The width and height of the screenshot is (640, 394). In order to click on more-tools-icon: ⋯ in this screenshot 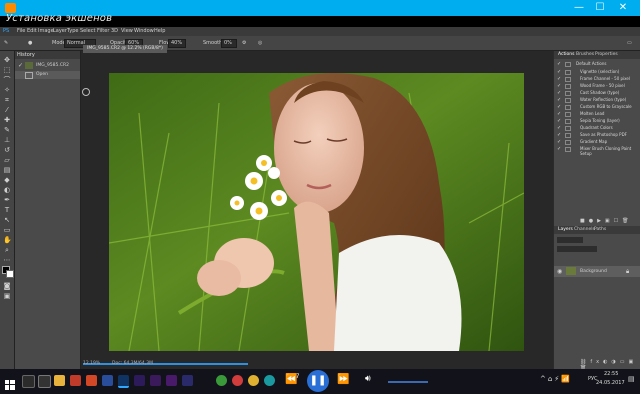, I will do `click(7, 260)`.